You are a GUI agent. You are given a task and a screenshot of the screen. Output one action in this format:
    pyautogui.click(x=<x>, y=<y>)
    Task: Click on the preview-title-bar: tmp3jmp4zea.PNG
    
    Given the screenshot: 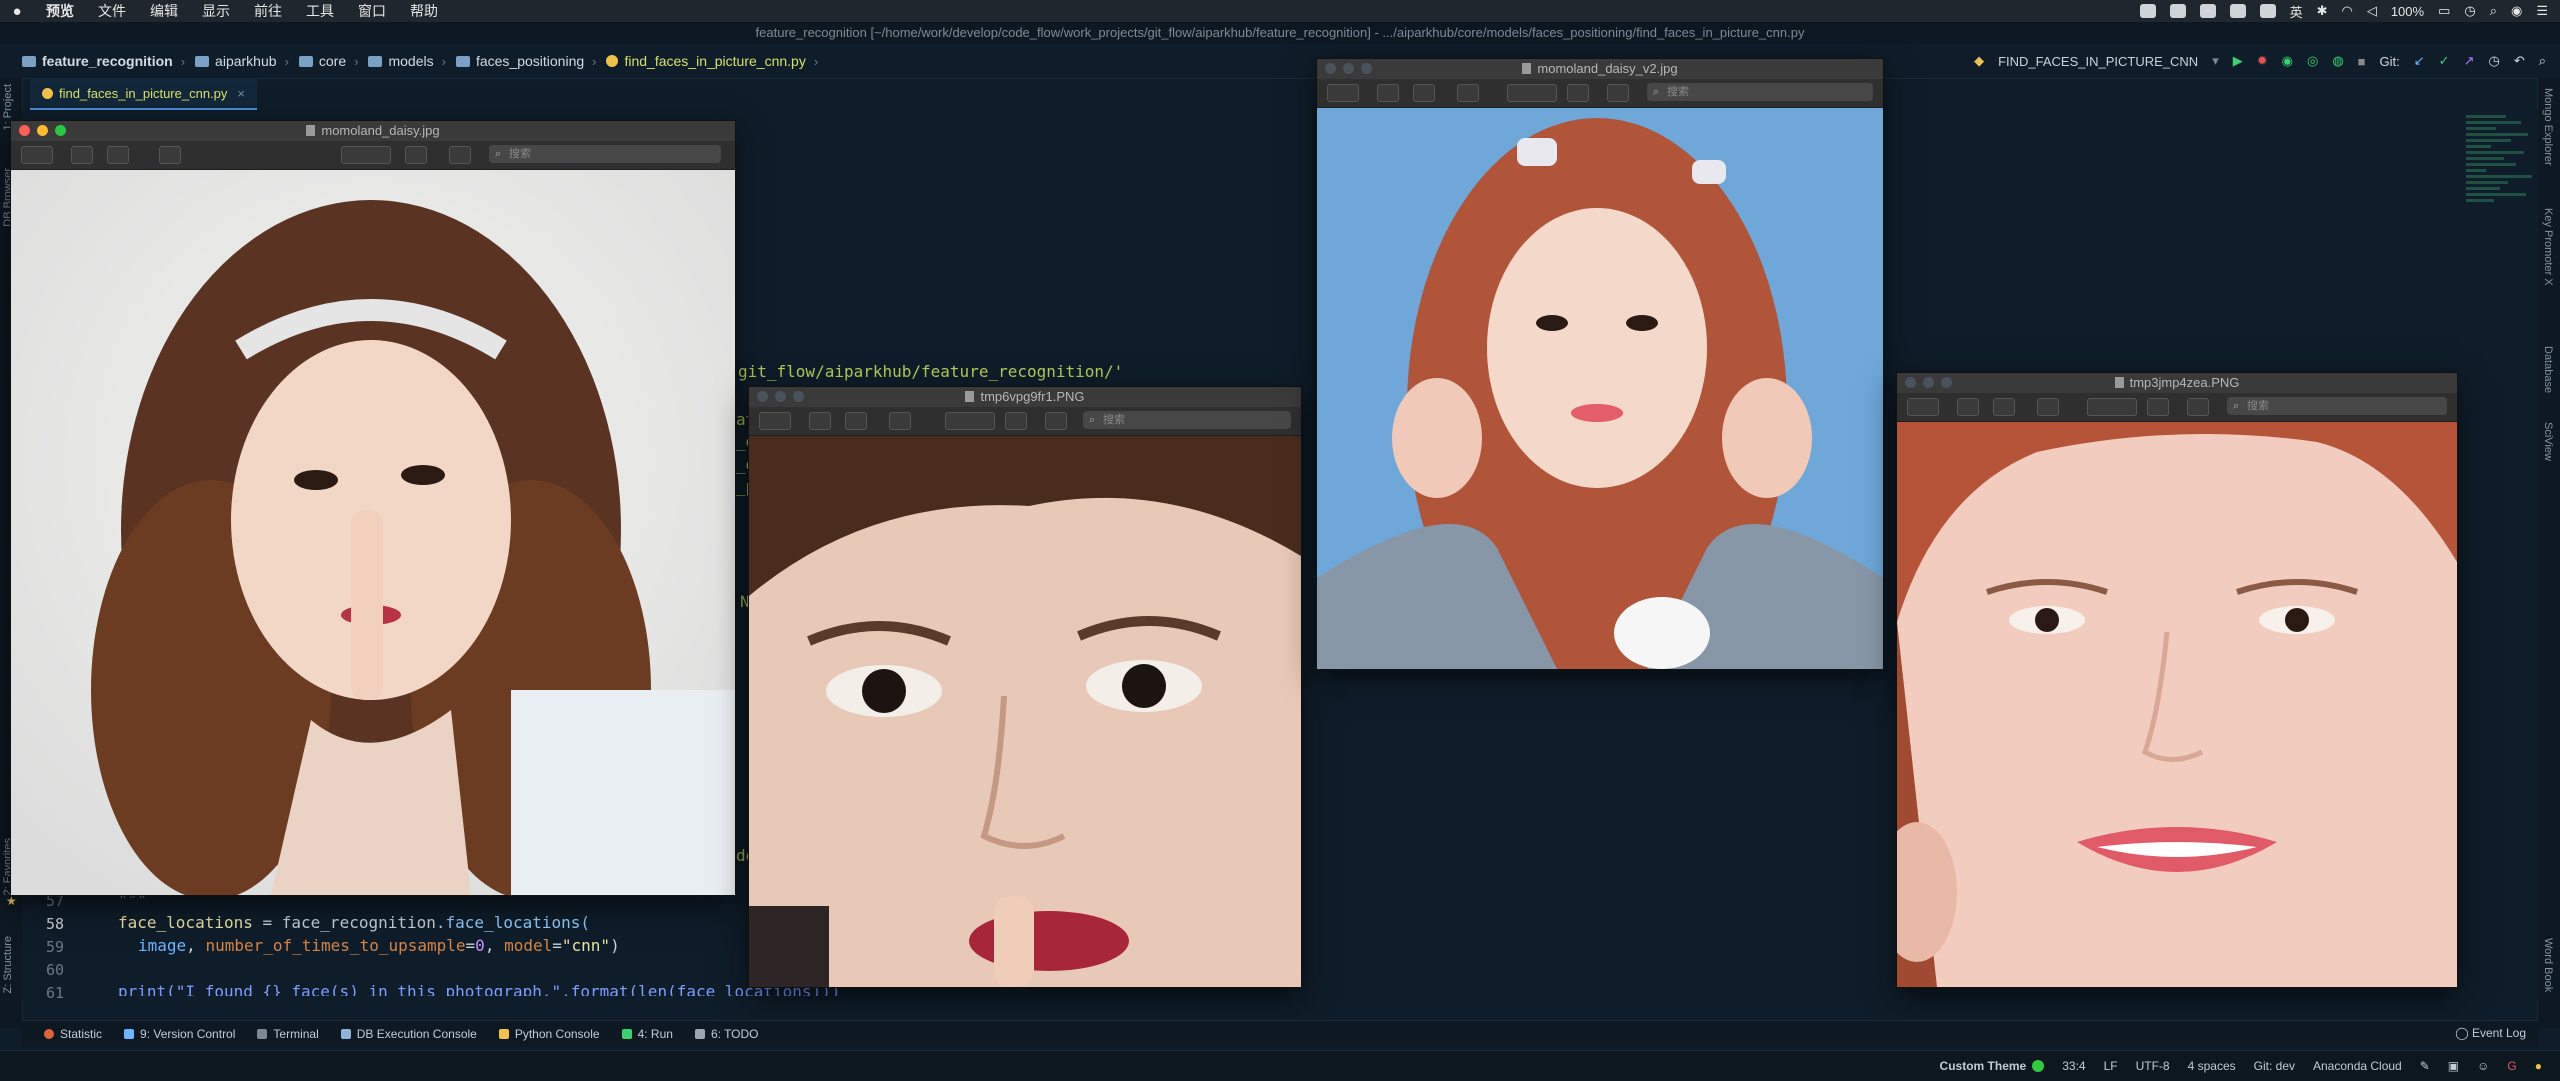 What is the action you would take?
    pyautogui.click(x=2177, y=383)
    